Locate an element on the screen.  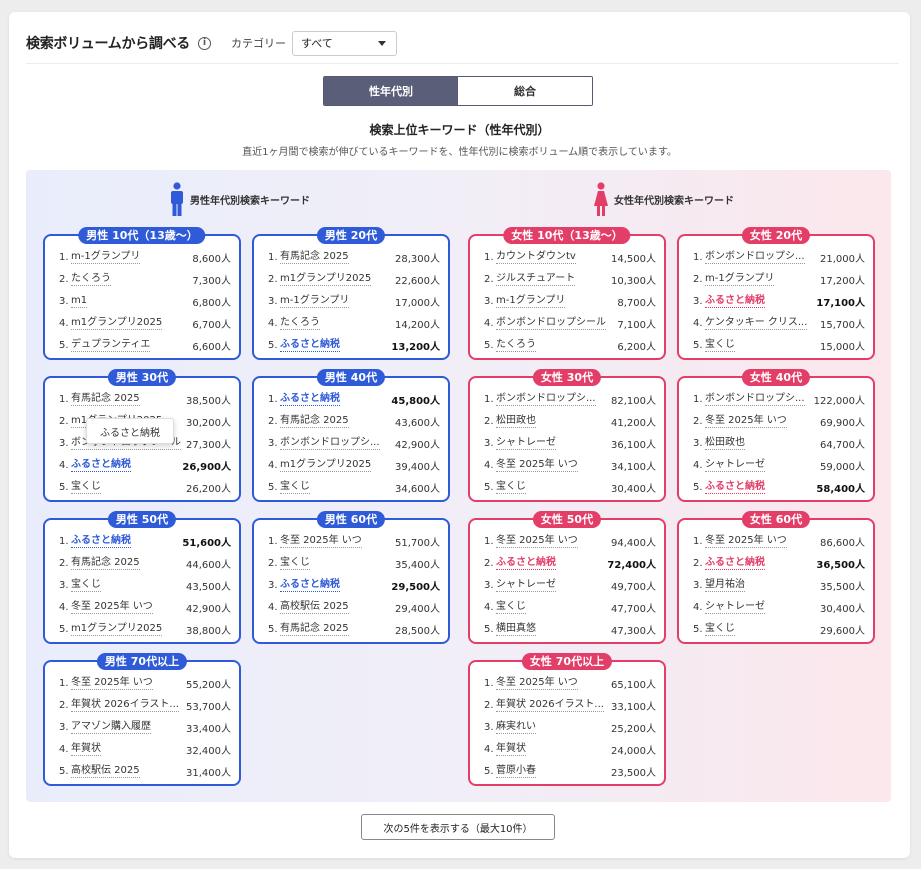
search-volume: 29,600人 is located at coordinates (842, 631).